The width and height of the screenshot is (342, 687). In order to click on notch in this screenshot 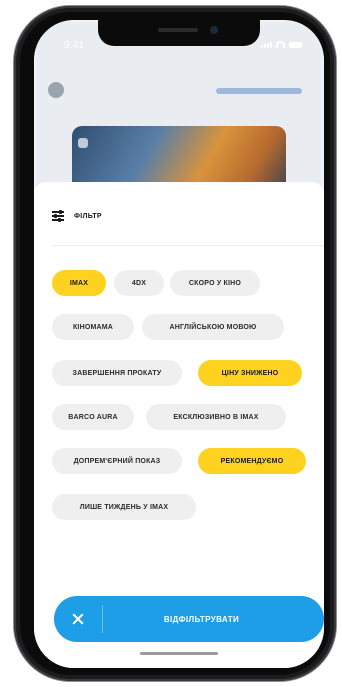, I will do `click(179, 33)`.